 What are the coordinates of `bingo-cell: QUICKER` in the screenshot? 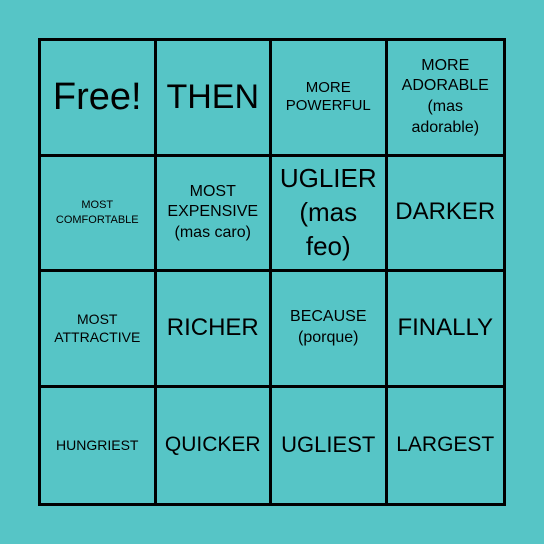 It's located at (214, 445).